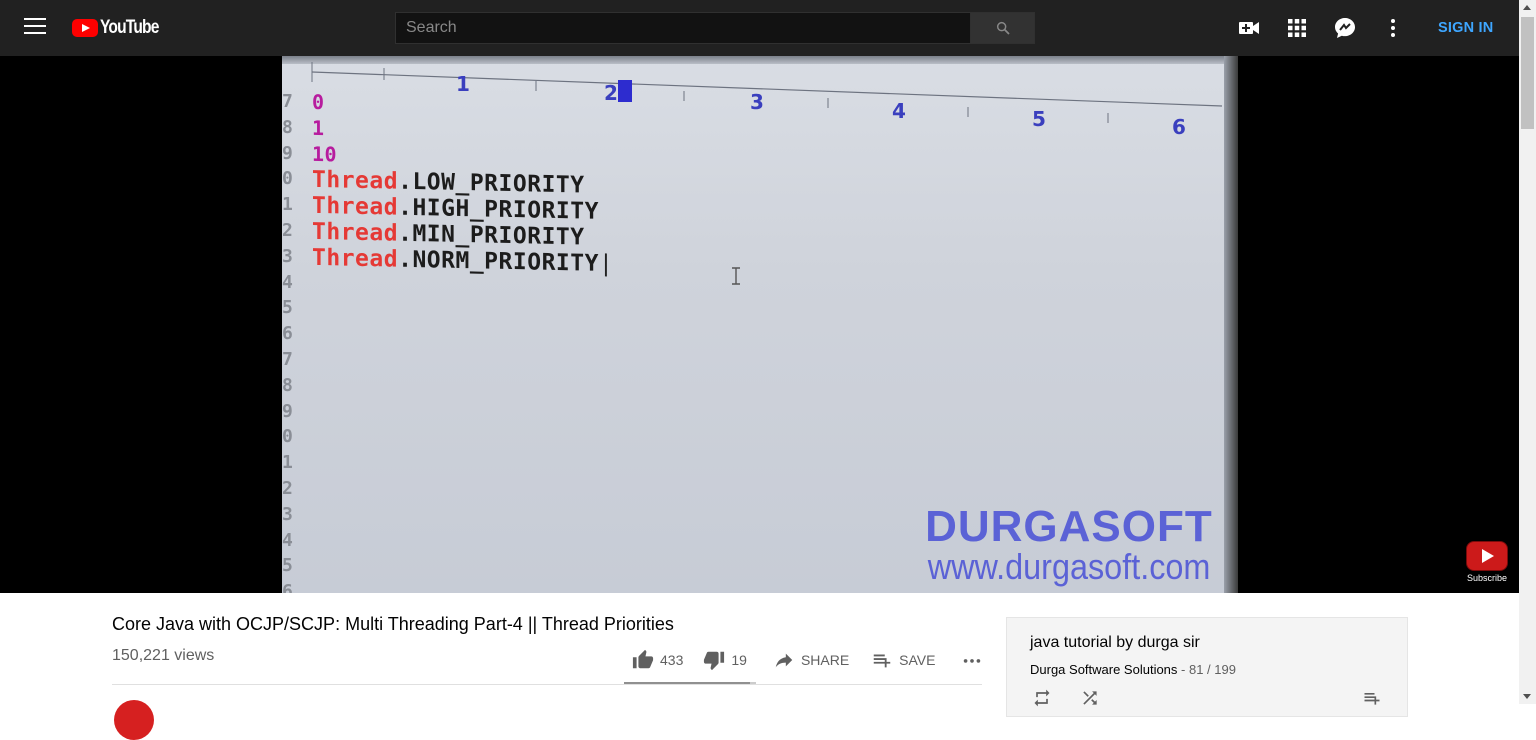  What do you see at coordinates (129, 27) in the screenshot?
I see `logo-wordmark: YouTube` at bounding box center [129, 27].